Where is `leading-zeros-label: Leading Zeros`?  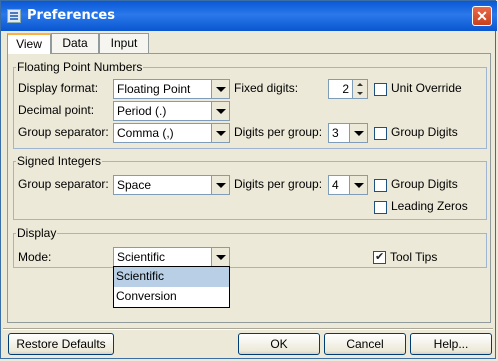 leading-zeros-label: Leading Zeros is located at coordinates (429, 206).